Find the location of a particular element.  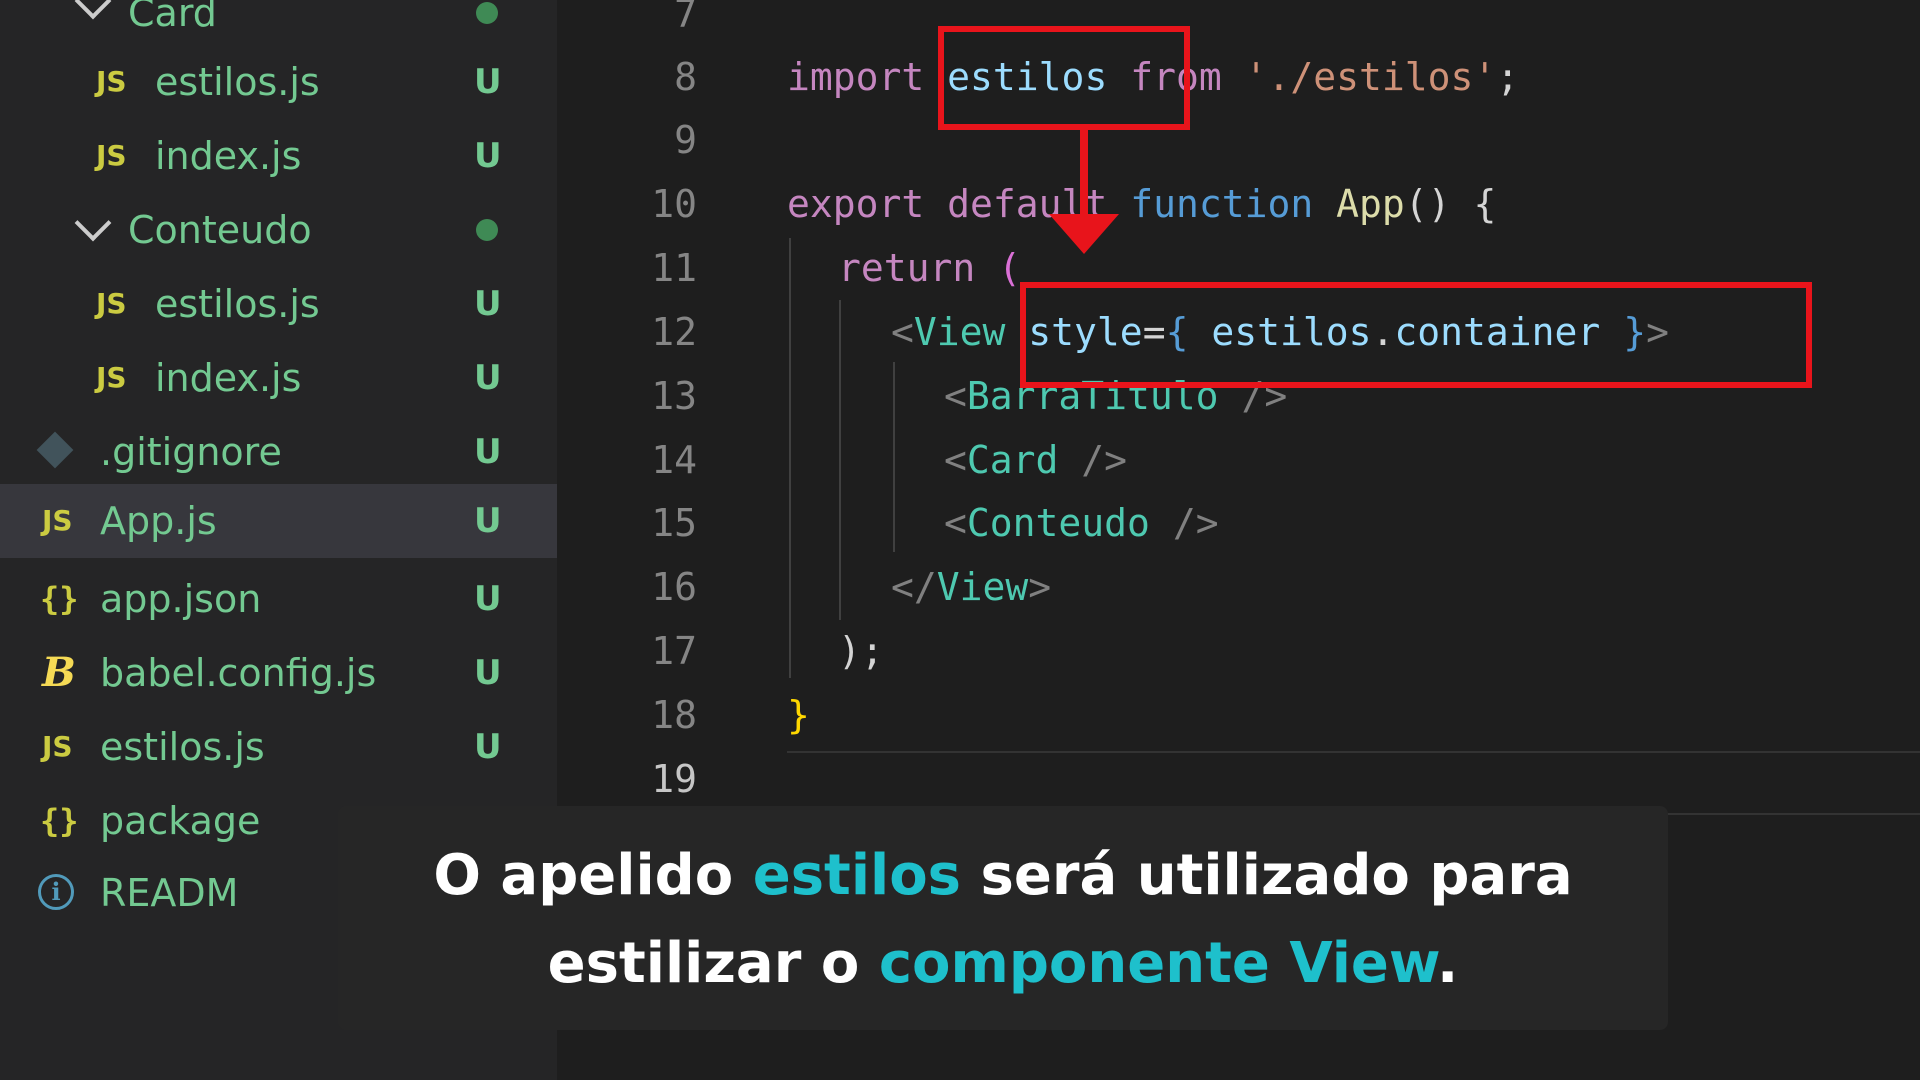

folder-label: Conteudo is located at coordinates (220, 230).